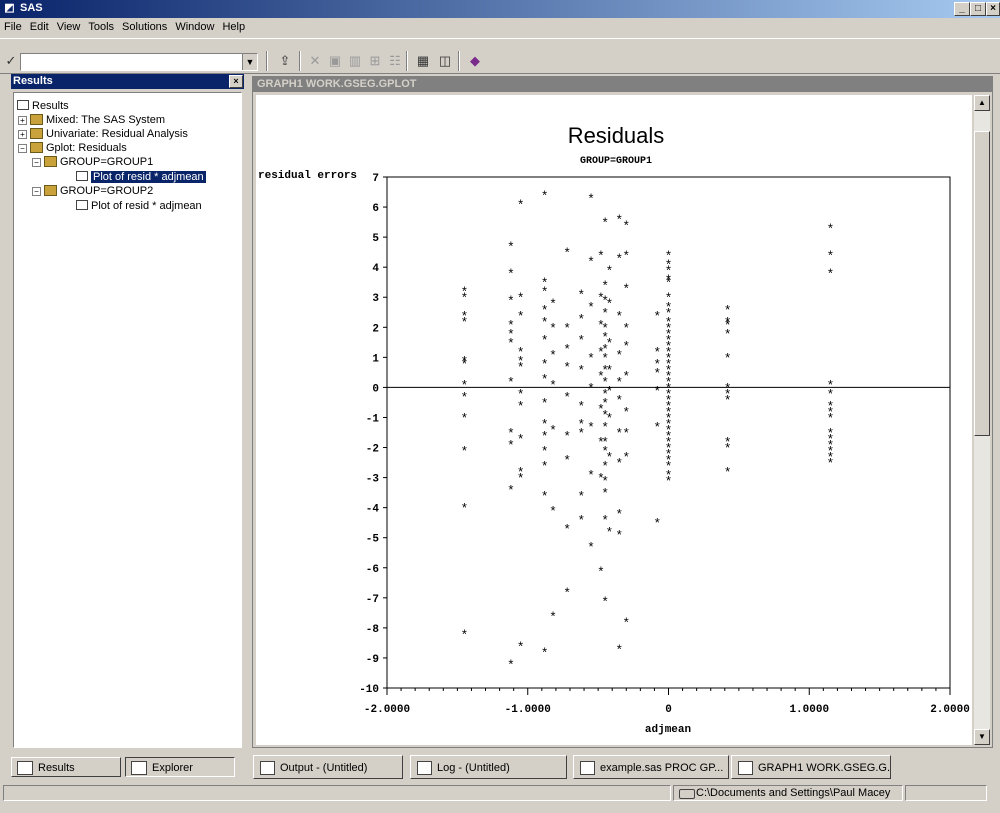 The width and height of the screenshot is (1000, 813). What do you see at coordinates (616, 161) in the screenshot?
I see `chart-subtitle: GROUP=GROUP1` at bounding box center [616, 161].